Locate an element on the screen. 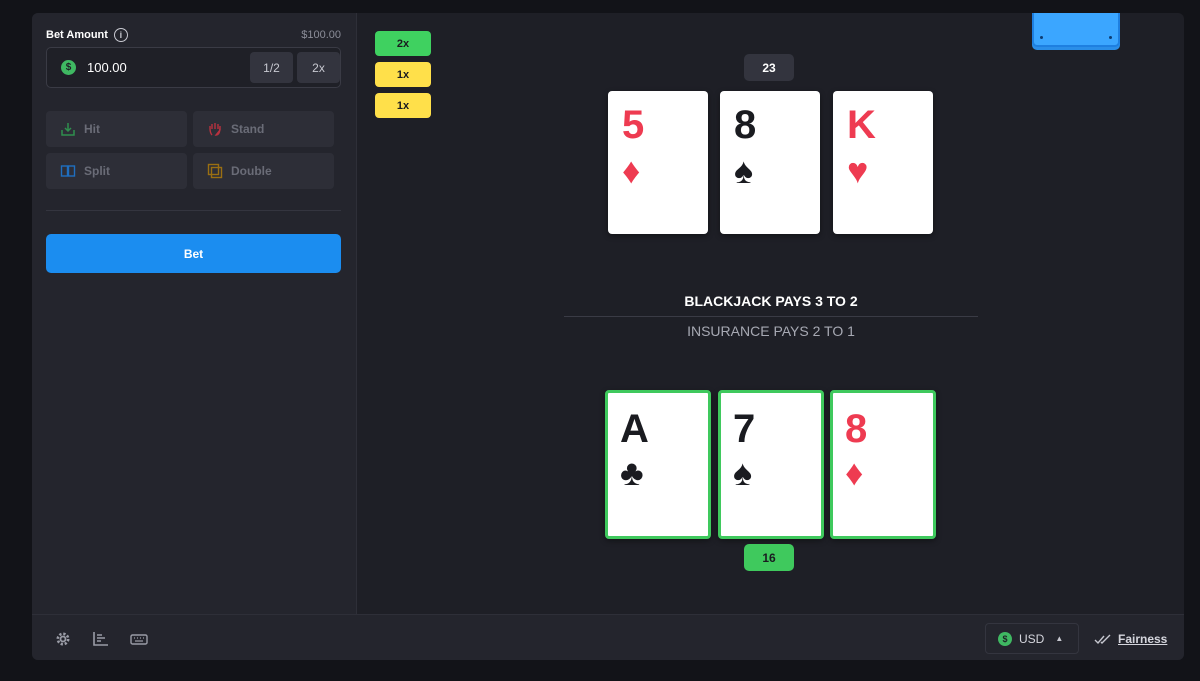  multiplier-badge: 2x is located at coordinates (403, 43).